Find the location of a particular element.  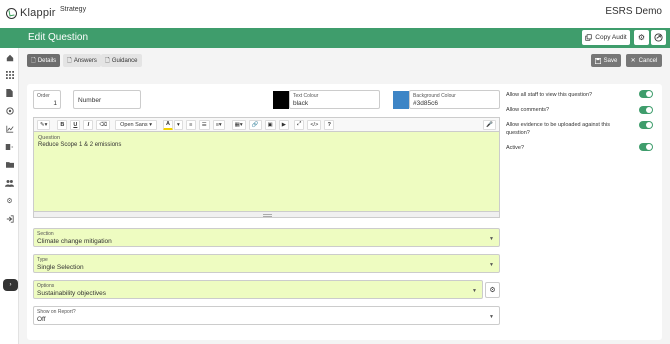

grid-icon is located at coordinates (9, 74).